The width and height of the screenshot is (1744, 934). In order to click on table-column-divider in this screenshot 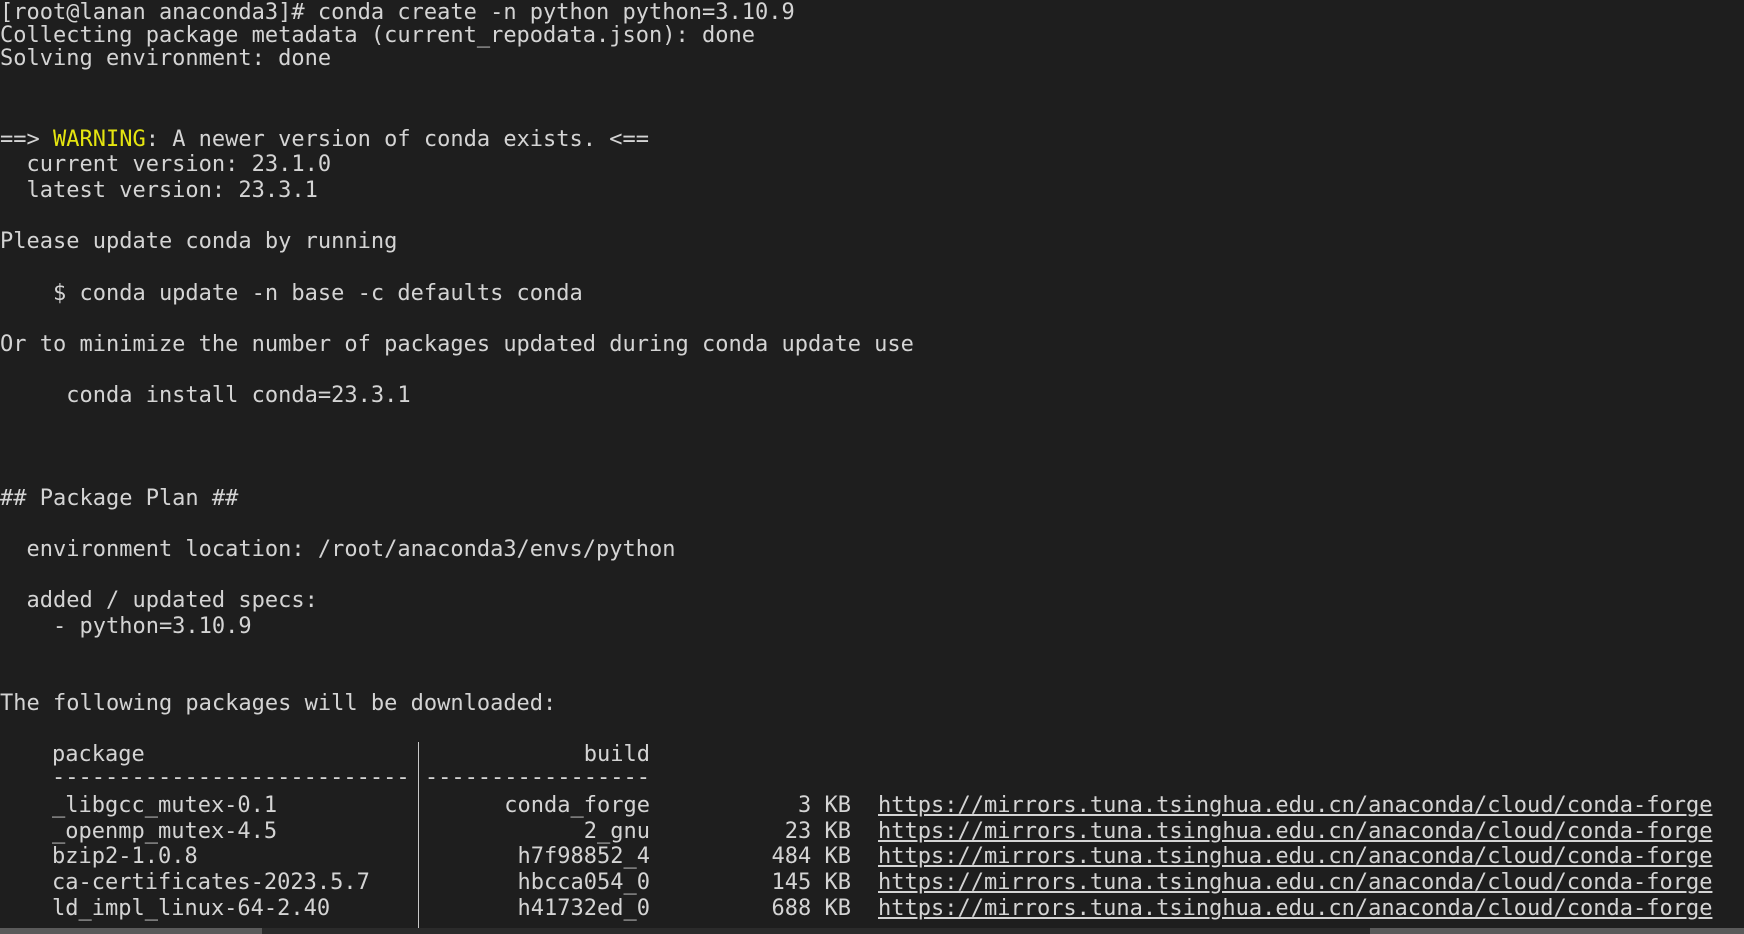, I will do `click(418, 835)`.